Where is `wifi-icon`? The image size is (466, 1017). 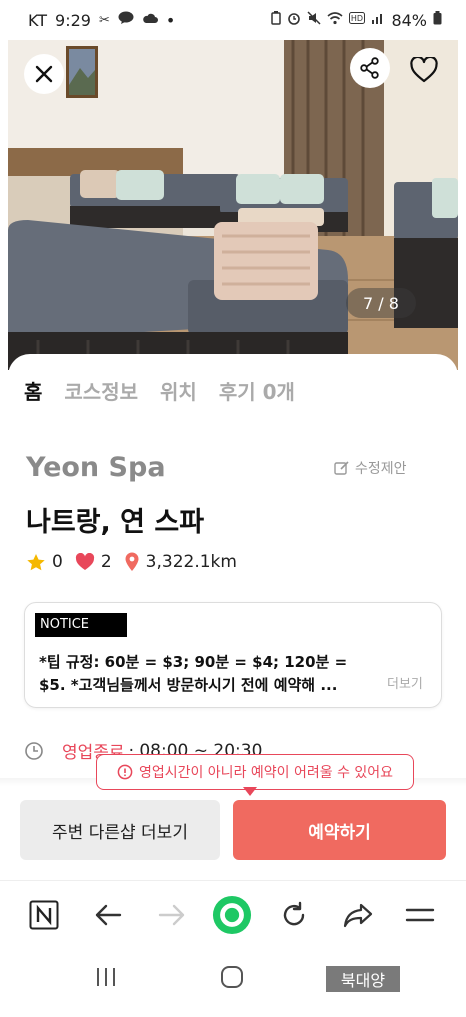 wifi-icon is located at coordinates (335, 20).